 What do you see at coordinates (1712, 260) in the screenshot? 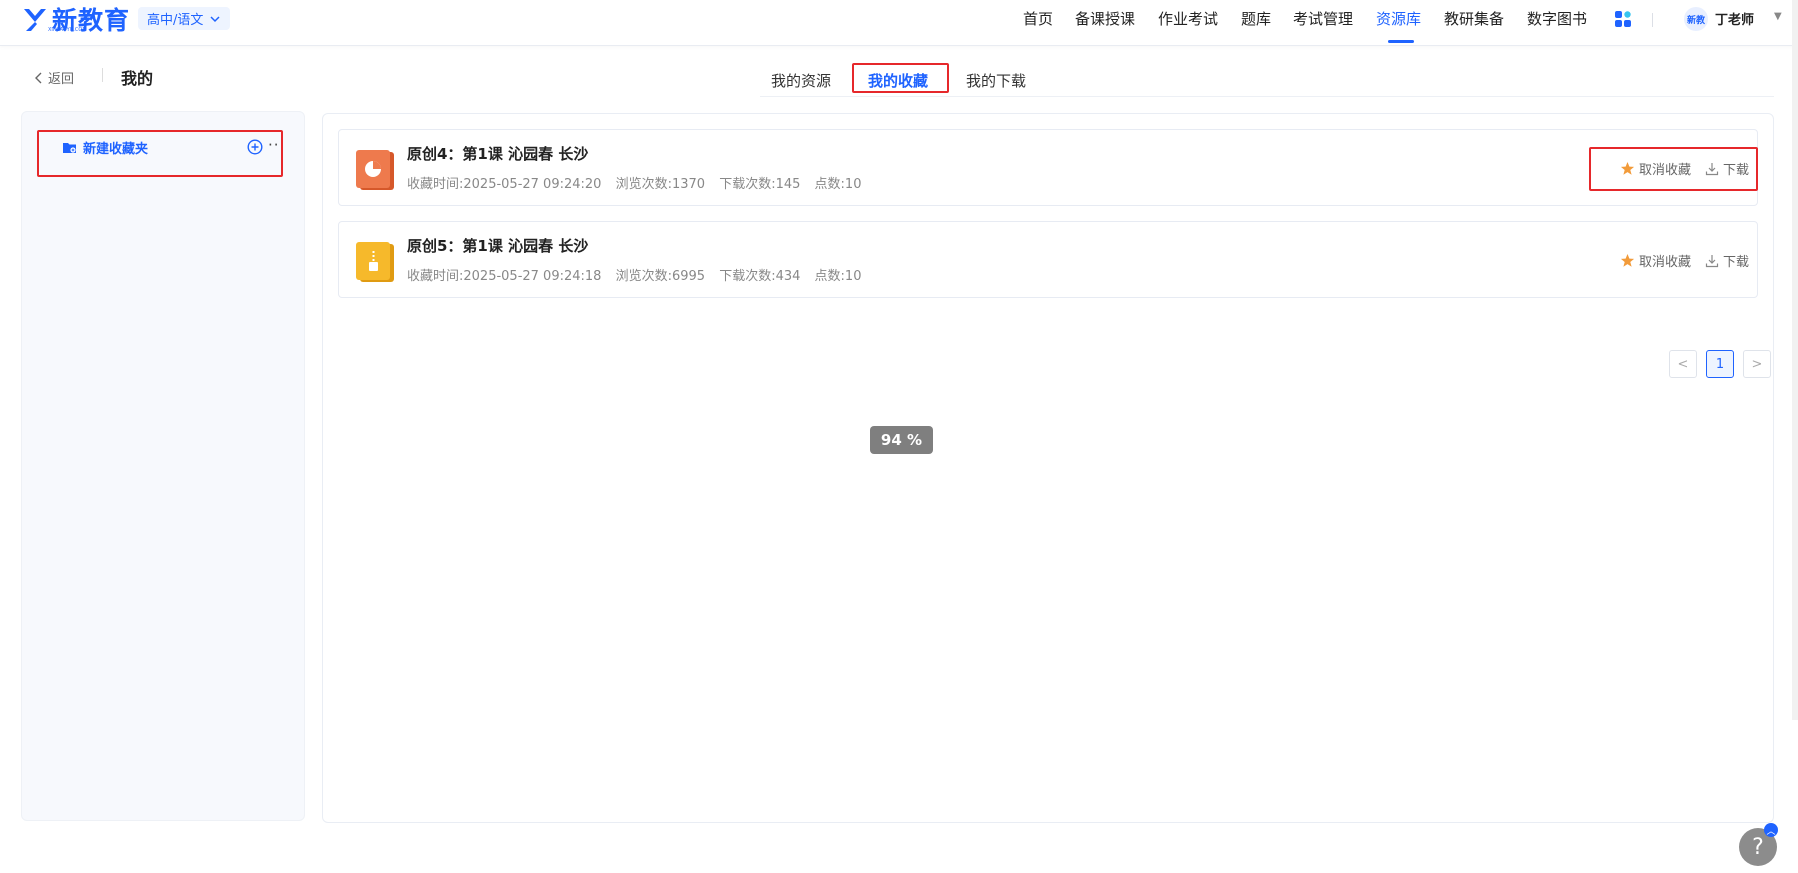
I see `download-icon` at bounding box center [1712, 260].